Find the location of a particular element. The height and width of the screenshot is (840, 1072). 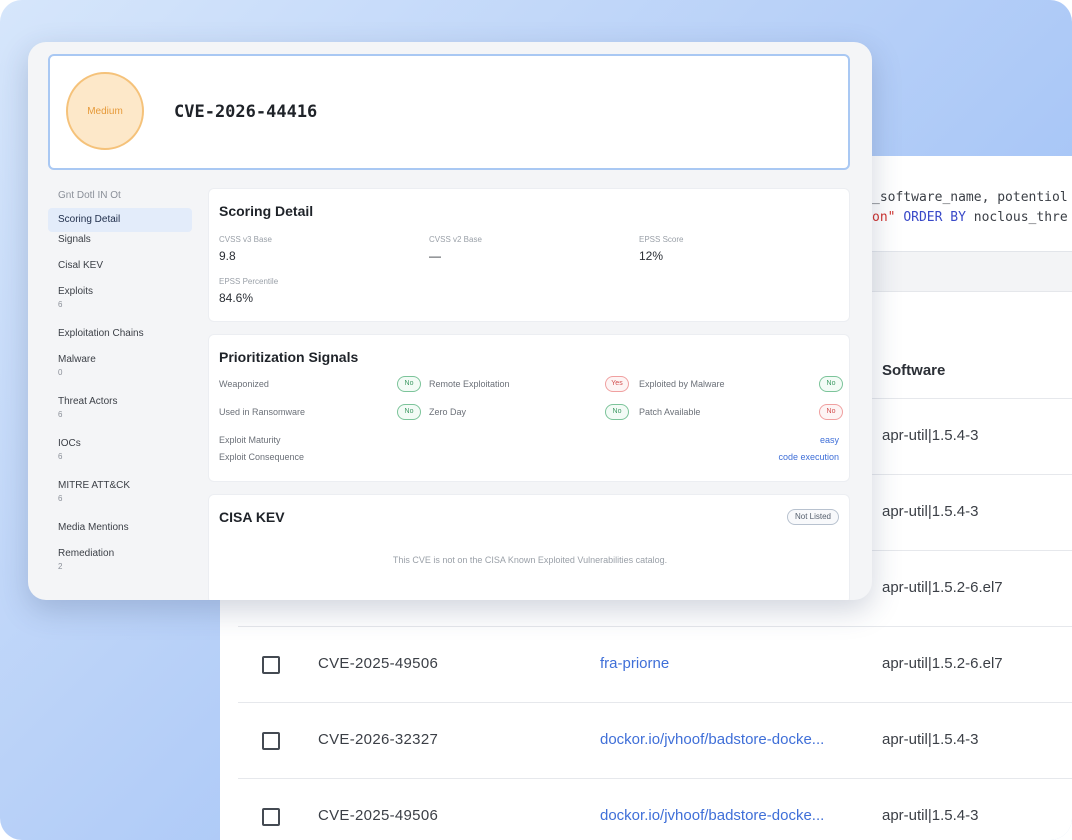

metric-label: EPSS Percentile is located at coordinates (249, 281).